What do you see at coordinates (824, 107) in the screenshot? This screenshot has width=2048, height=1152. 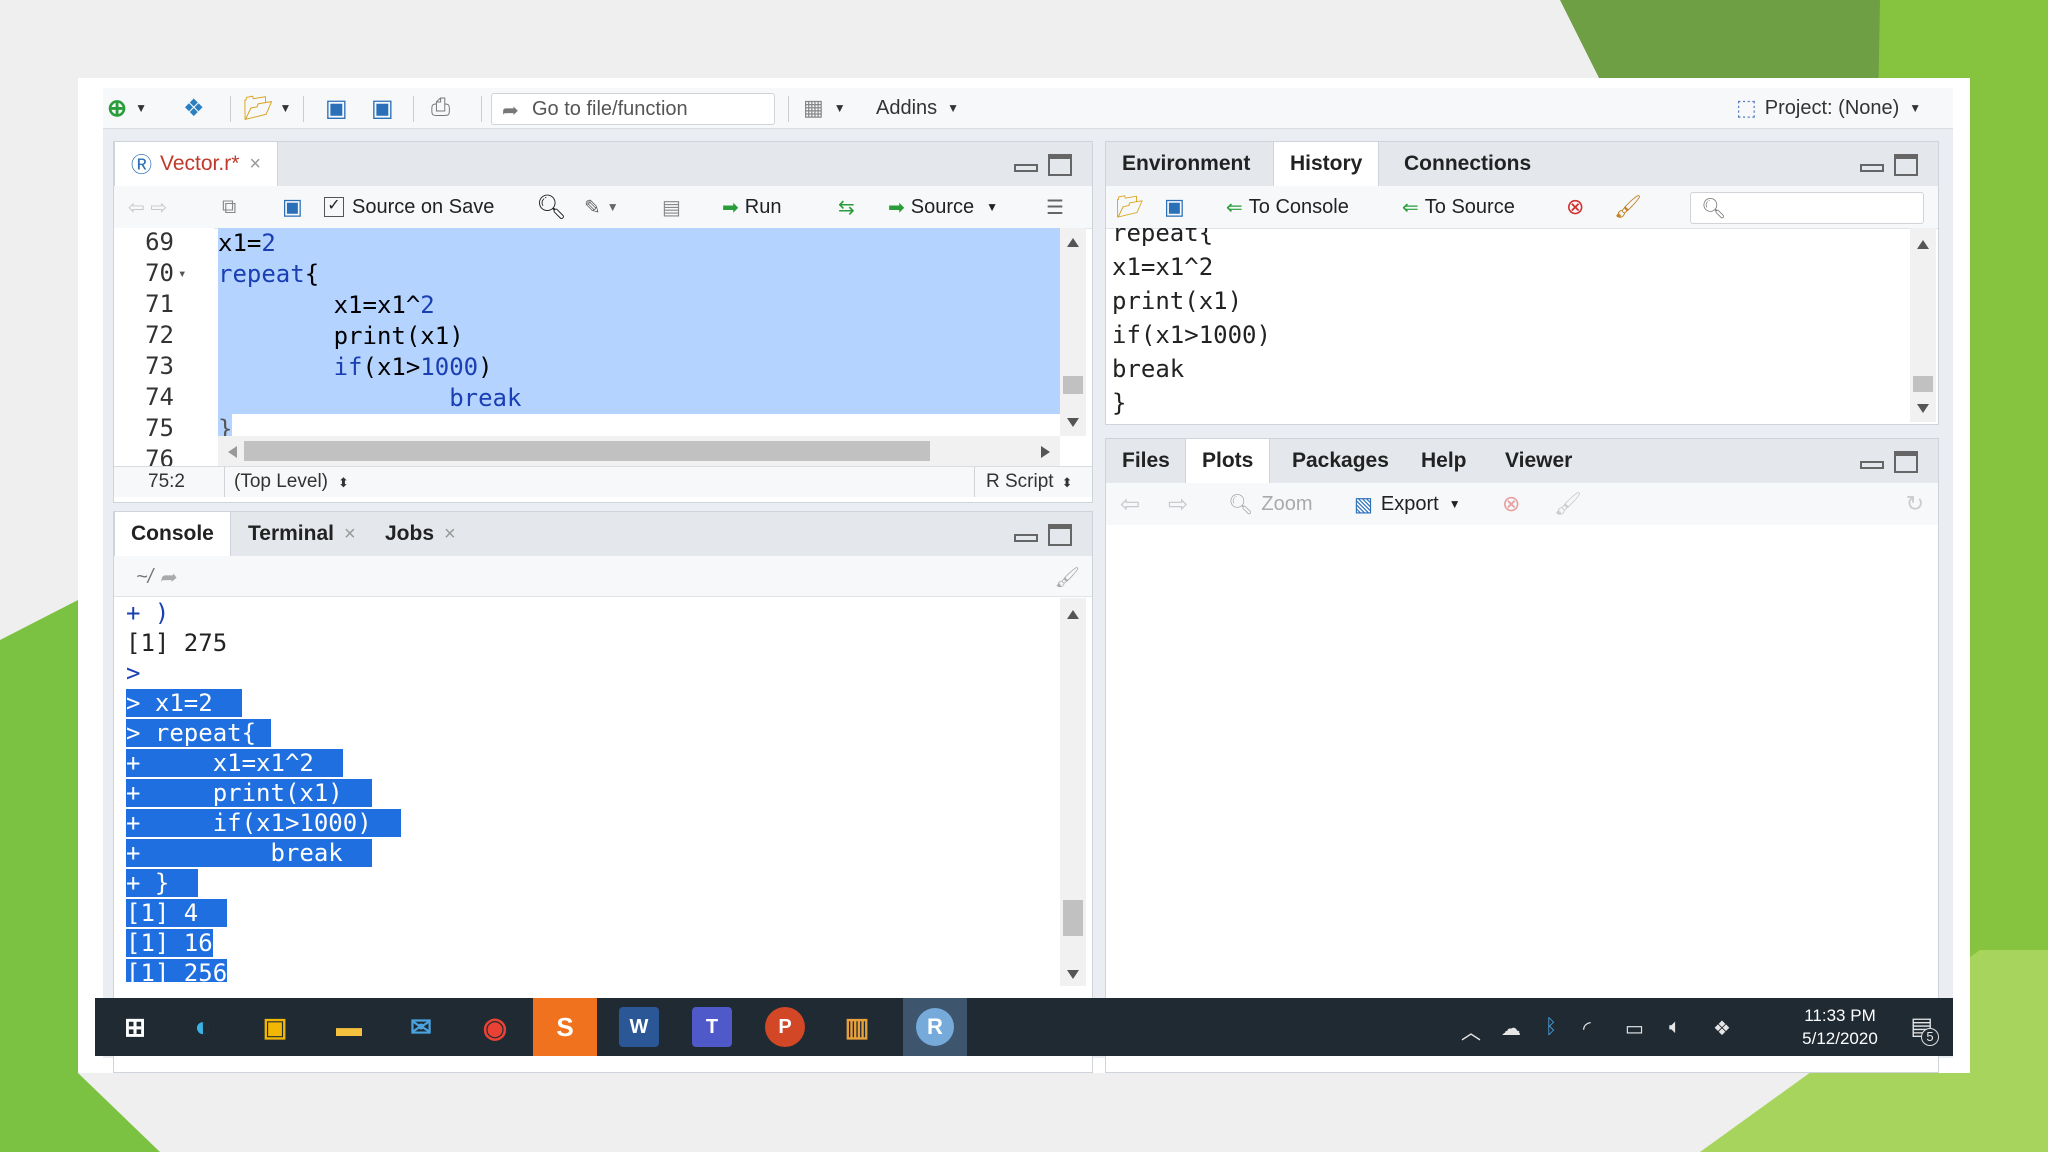 I see `pane-layout-icon: ▦ ▼` at bounding box center [824, 107].